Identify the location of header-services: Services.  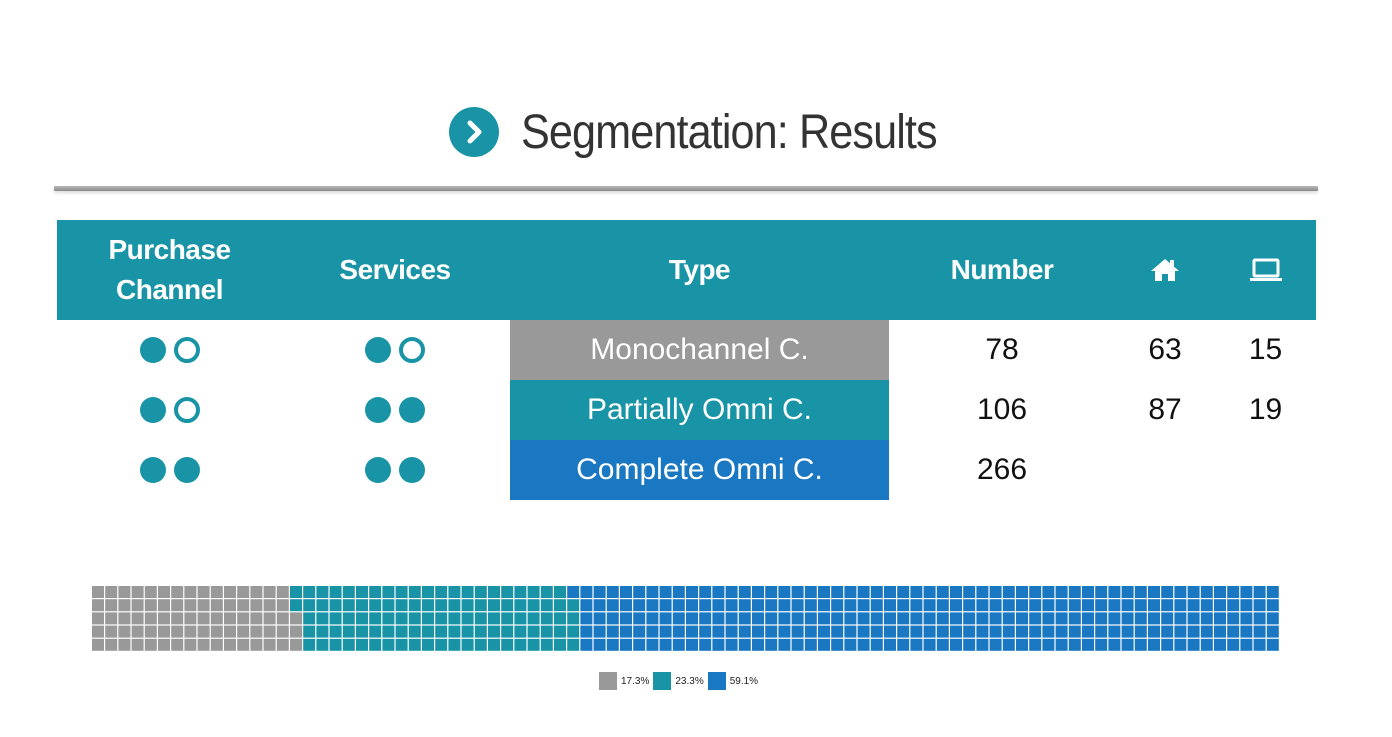
(395, 269).